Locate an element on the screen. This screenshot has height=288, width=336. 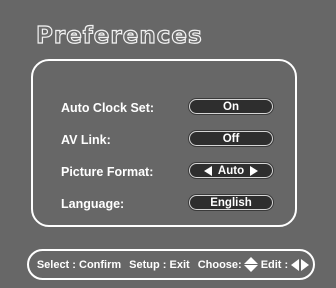
picture-format-selector: Auto is located at coordinates (231, 170).